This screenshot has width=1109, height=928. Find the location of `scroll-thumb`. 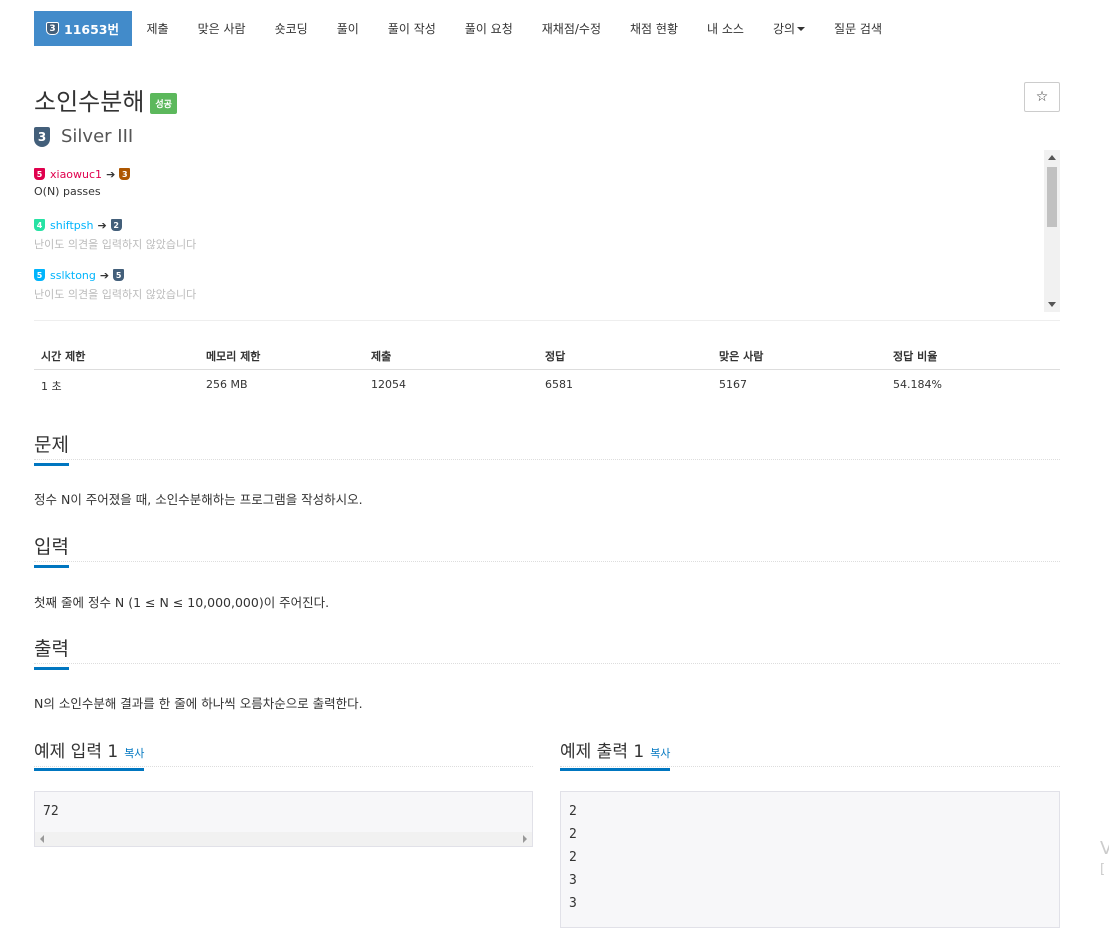

scroll-thumb is located at coordinates (1052, 197).